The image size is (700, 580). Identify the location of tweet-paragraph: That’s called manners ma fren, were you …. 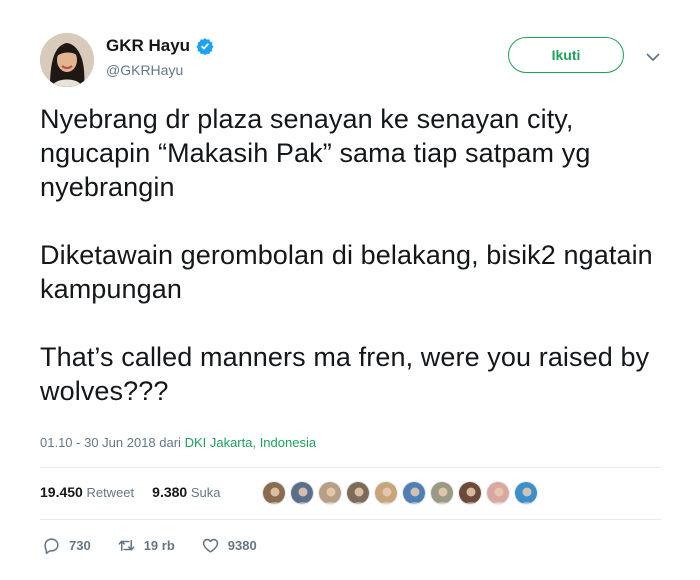
(345, 374).